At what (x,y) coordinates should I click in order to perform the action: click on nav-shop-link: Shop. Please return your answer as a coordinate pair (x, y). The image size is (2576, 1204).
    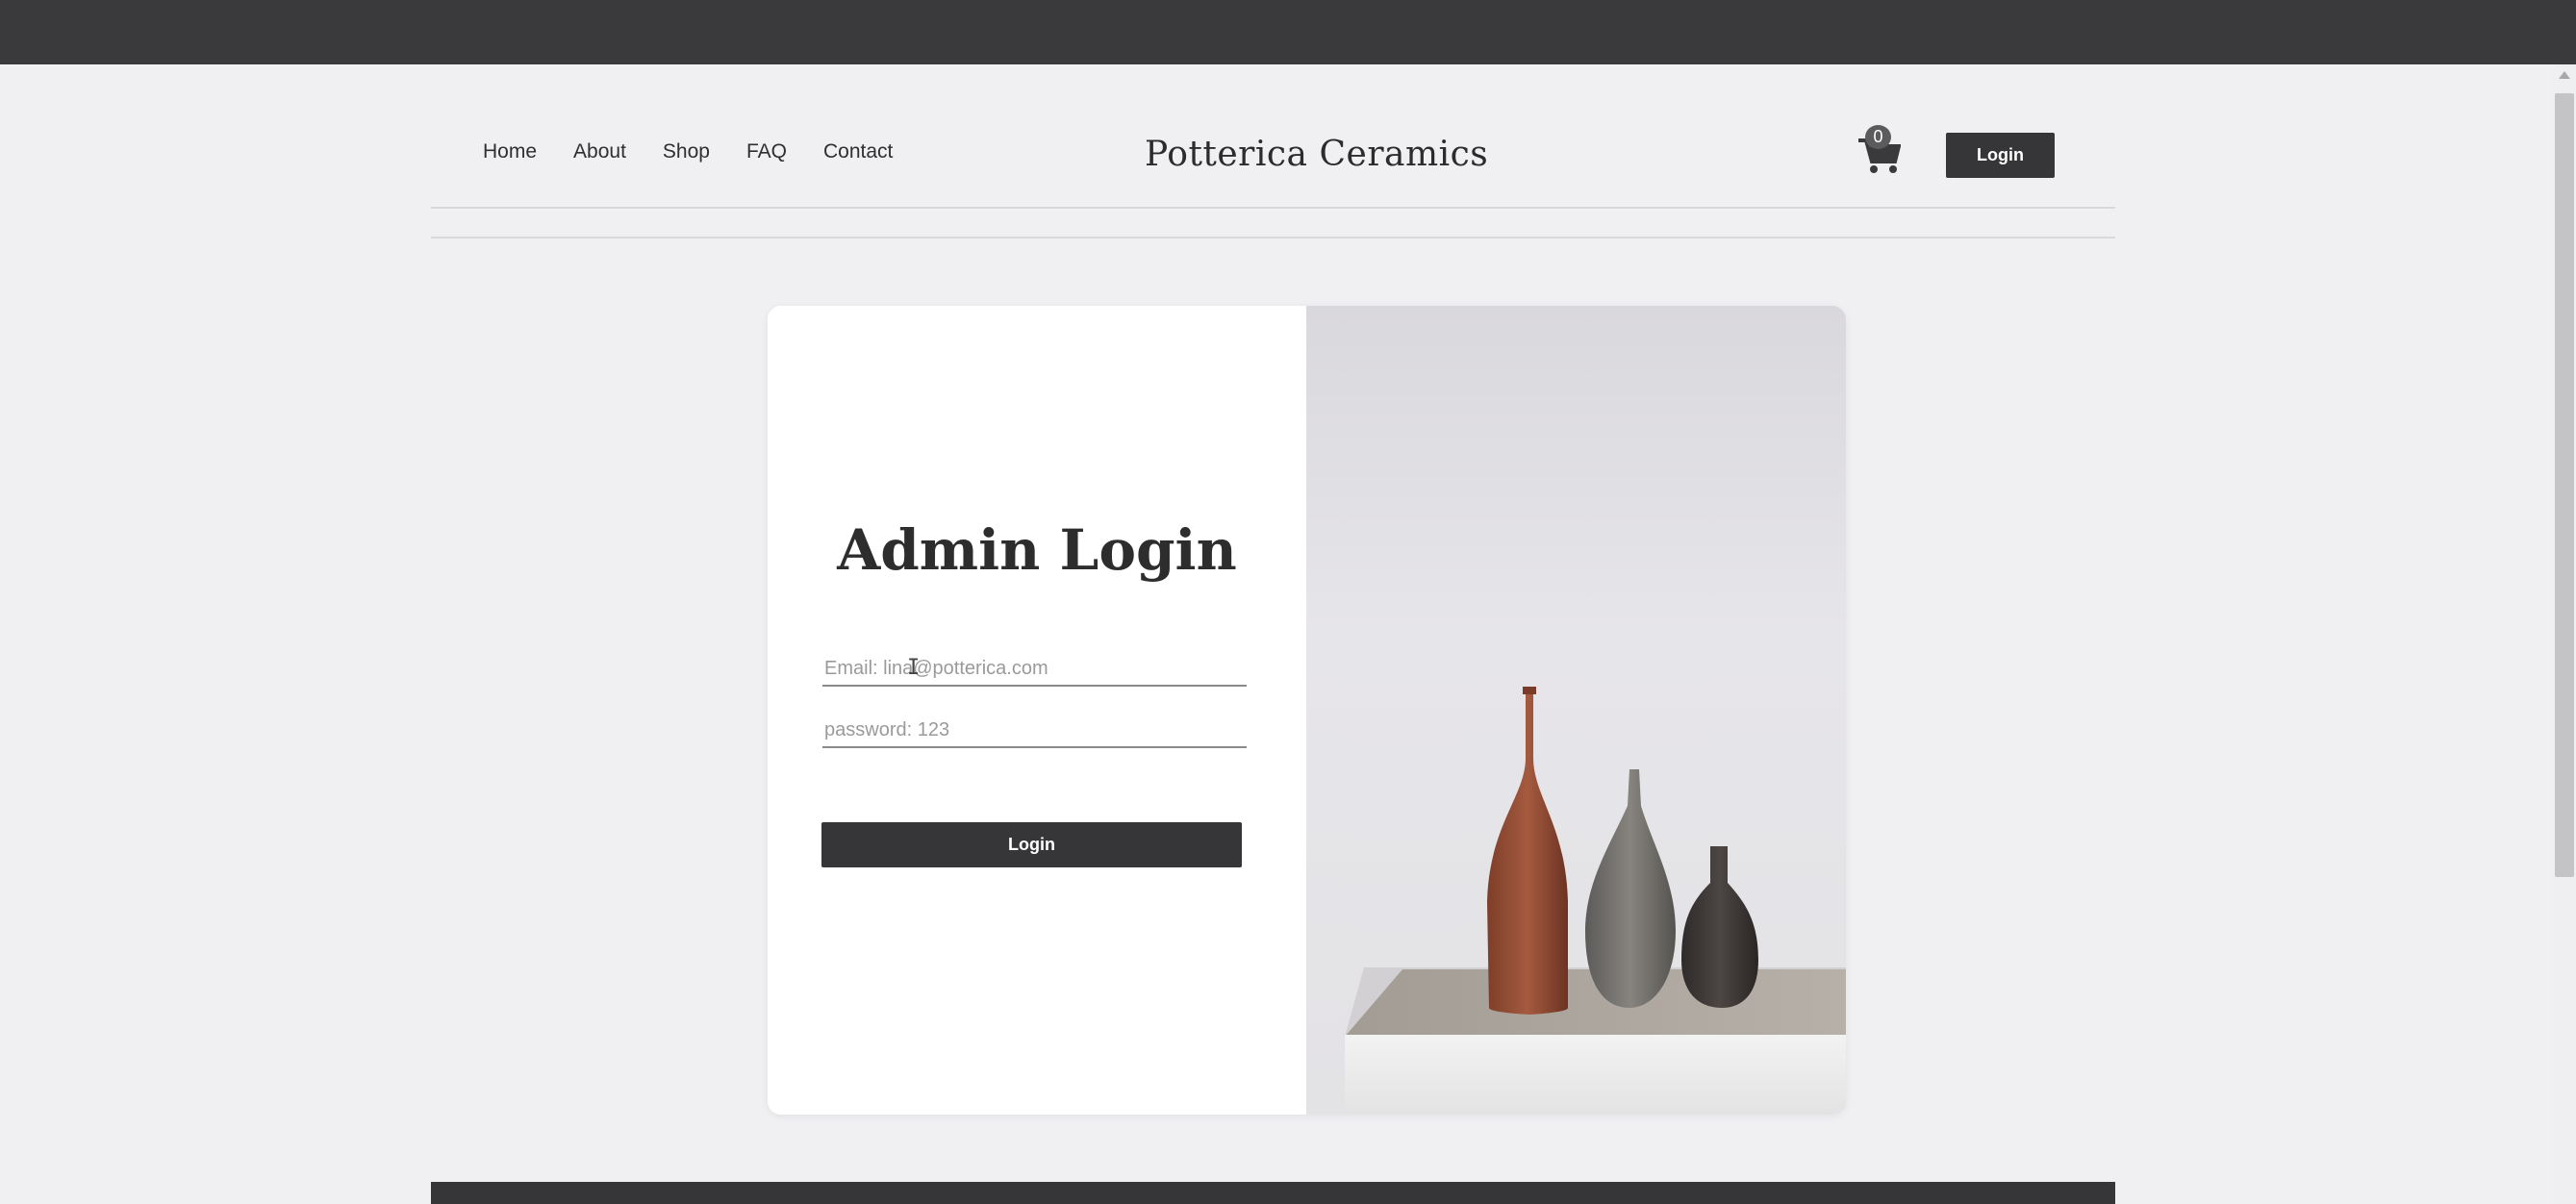
    Looking at the image, I should click on (686, 151).